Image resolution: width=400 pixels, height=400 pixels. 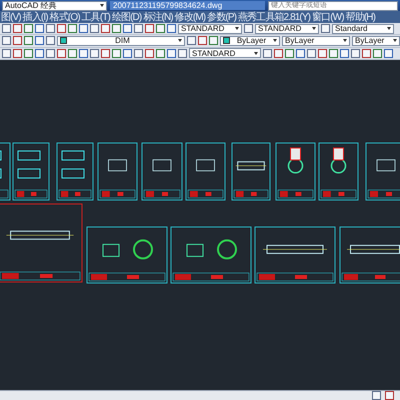 I want to click on menu-item: 帮助(H), so click(x=360, y=17).